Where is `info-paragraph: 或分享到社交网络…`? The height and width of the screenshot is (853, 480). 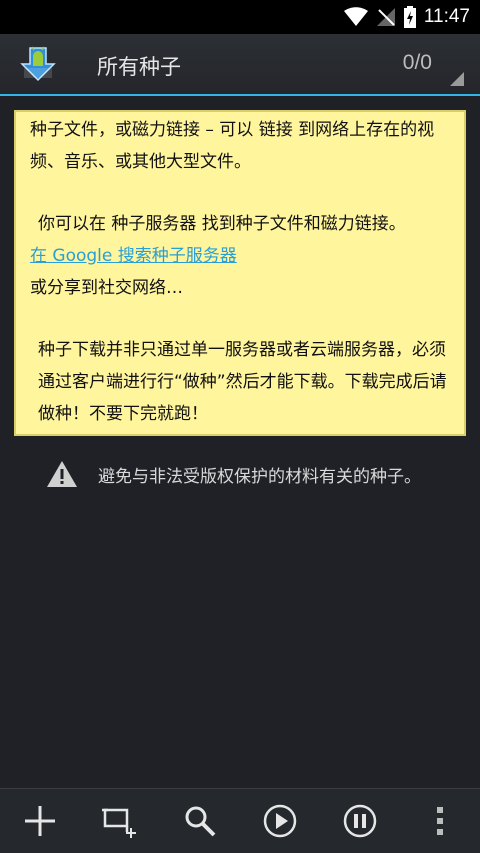
info-paragraph: 或分享到社交网络… is located at coordinates (106, 288).